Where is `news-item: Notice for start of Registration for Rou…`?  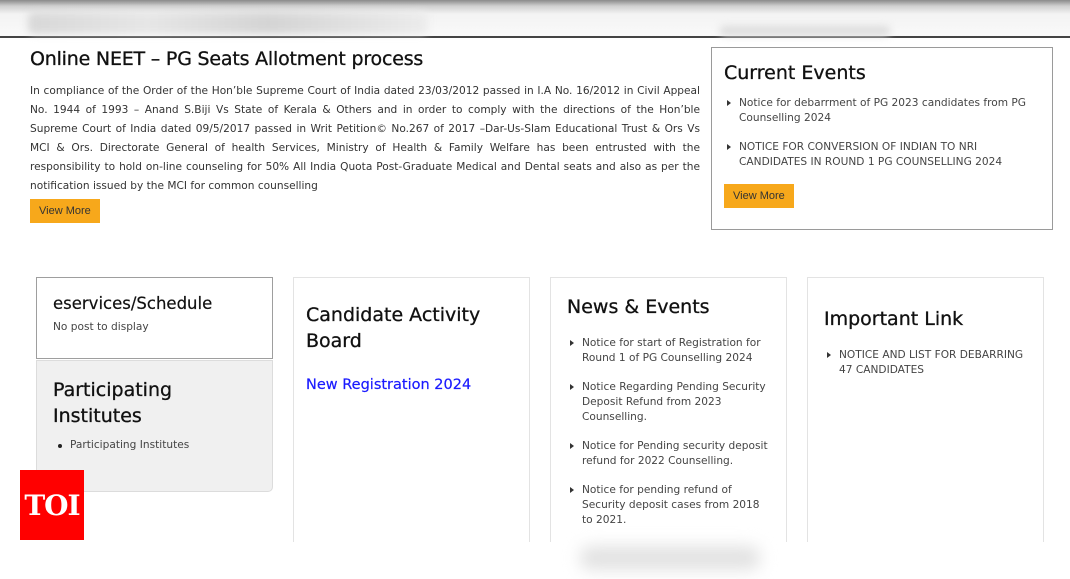 news-item: Notice for start of Registration for Rou… is located at coordinates (668, 351).